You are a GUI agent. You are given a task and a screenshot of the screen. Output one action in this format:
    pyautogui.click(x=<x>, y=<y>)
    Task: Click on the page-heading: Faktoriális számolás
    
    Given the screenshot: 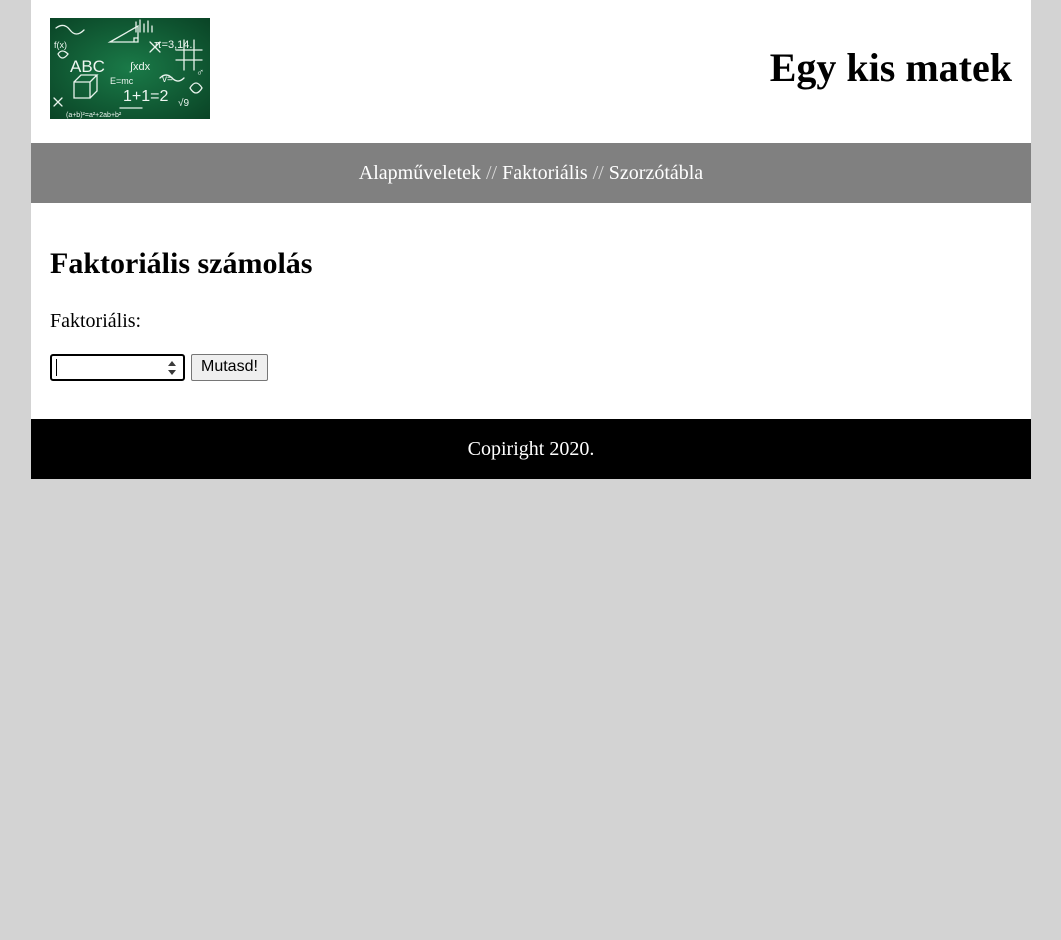 What is the action you would take?
    pyautogui.click(x=181, y=263)
    